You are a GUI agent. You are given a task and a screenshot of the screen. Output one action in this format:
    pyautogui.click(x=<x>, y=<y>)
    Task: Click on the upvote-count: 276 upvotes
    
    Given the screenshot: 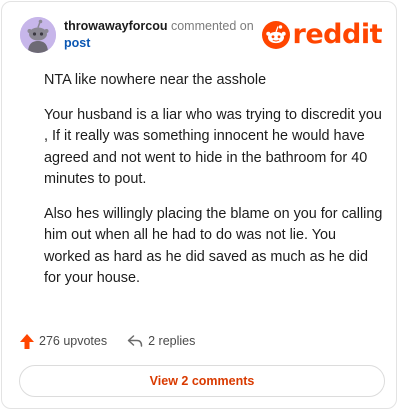 What is the action you would take?
    pyautogui.click(x=73, y=341)
    